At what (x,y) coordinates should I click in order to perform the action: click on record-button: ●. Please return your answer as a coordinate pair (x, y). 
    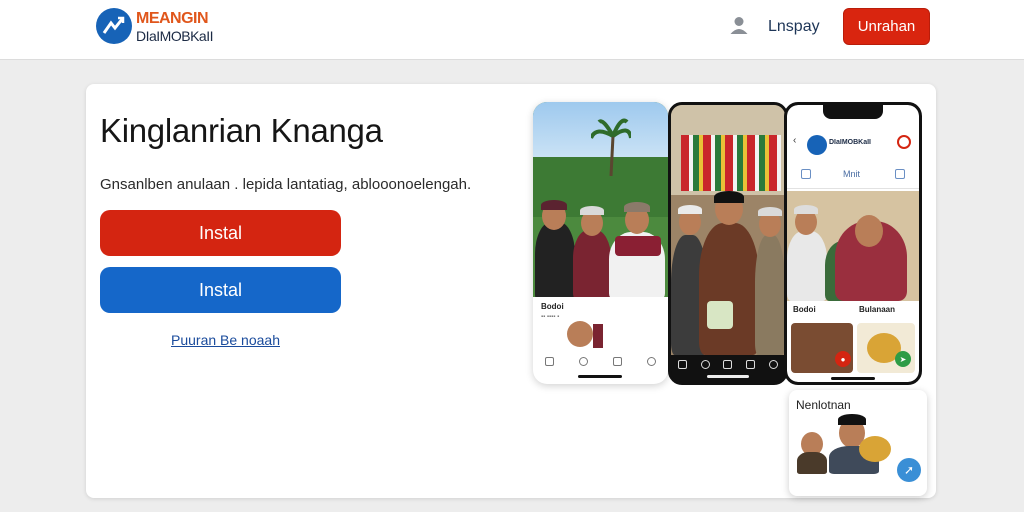
    Looking at the image, I should click on (843, 359).